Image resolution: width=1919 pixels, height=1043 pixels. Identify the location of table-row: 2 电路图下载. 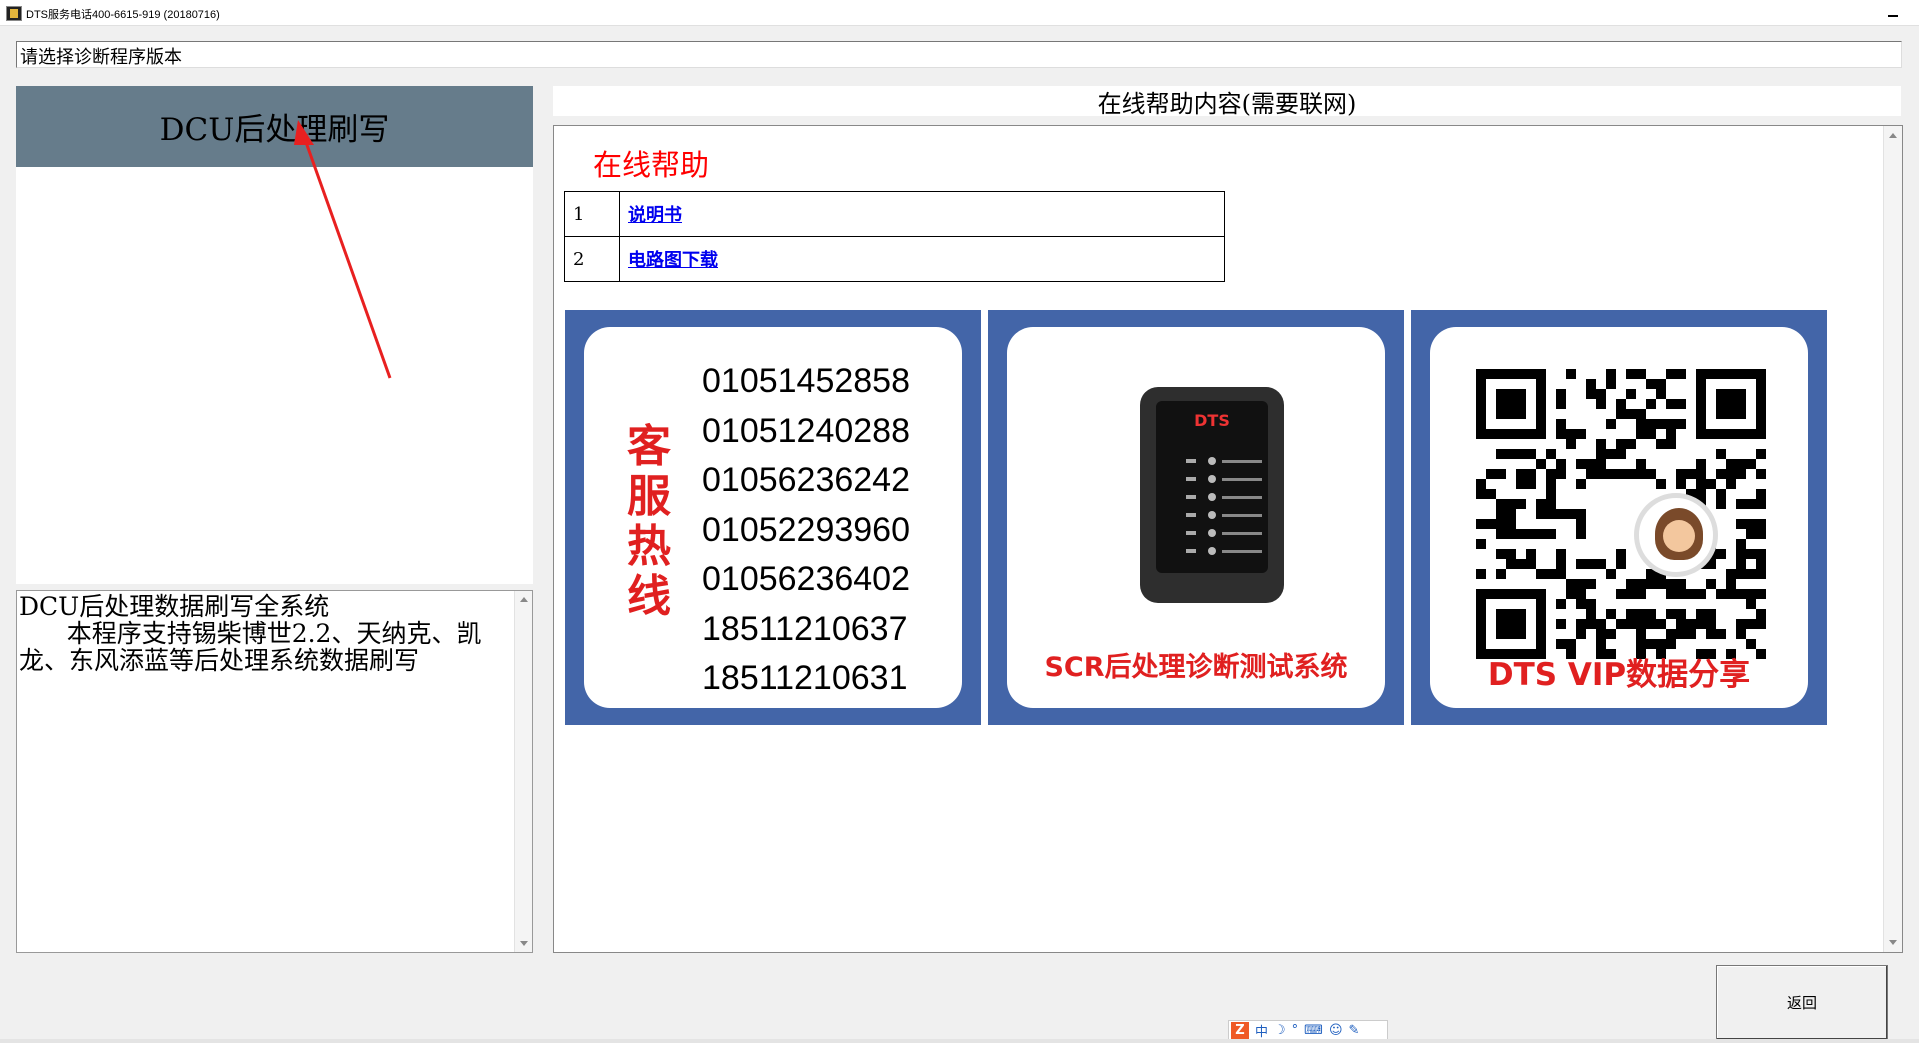
(894, 259).